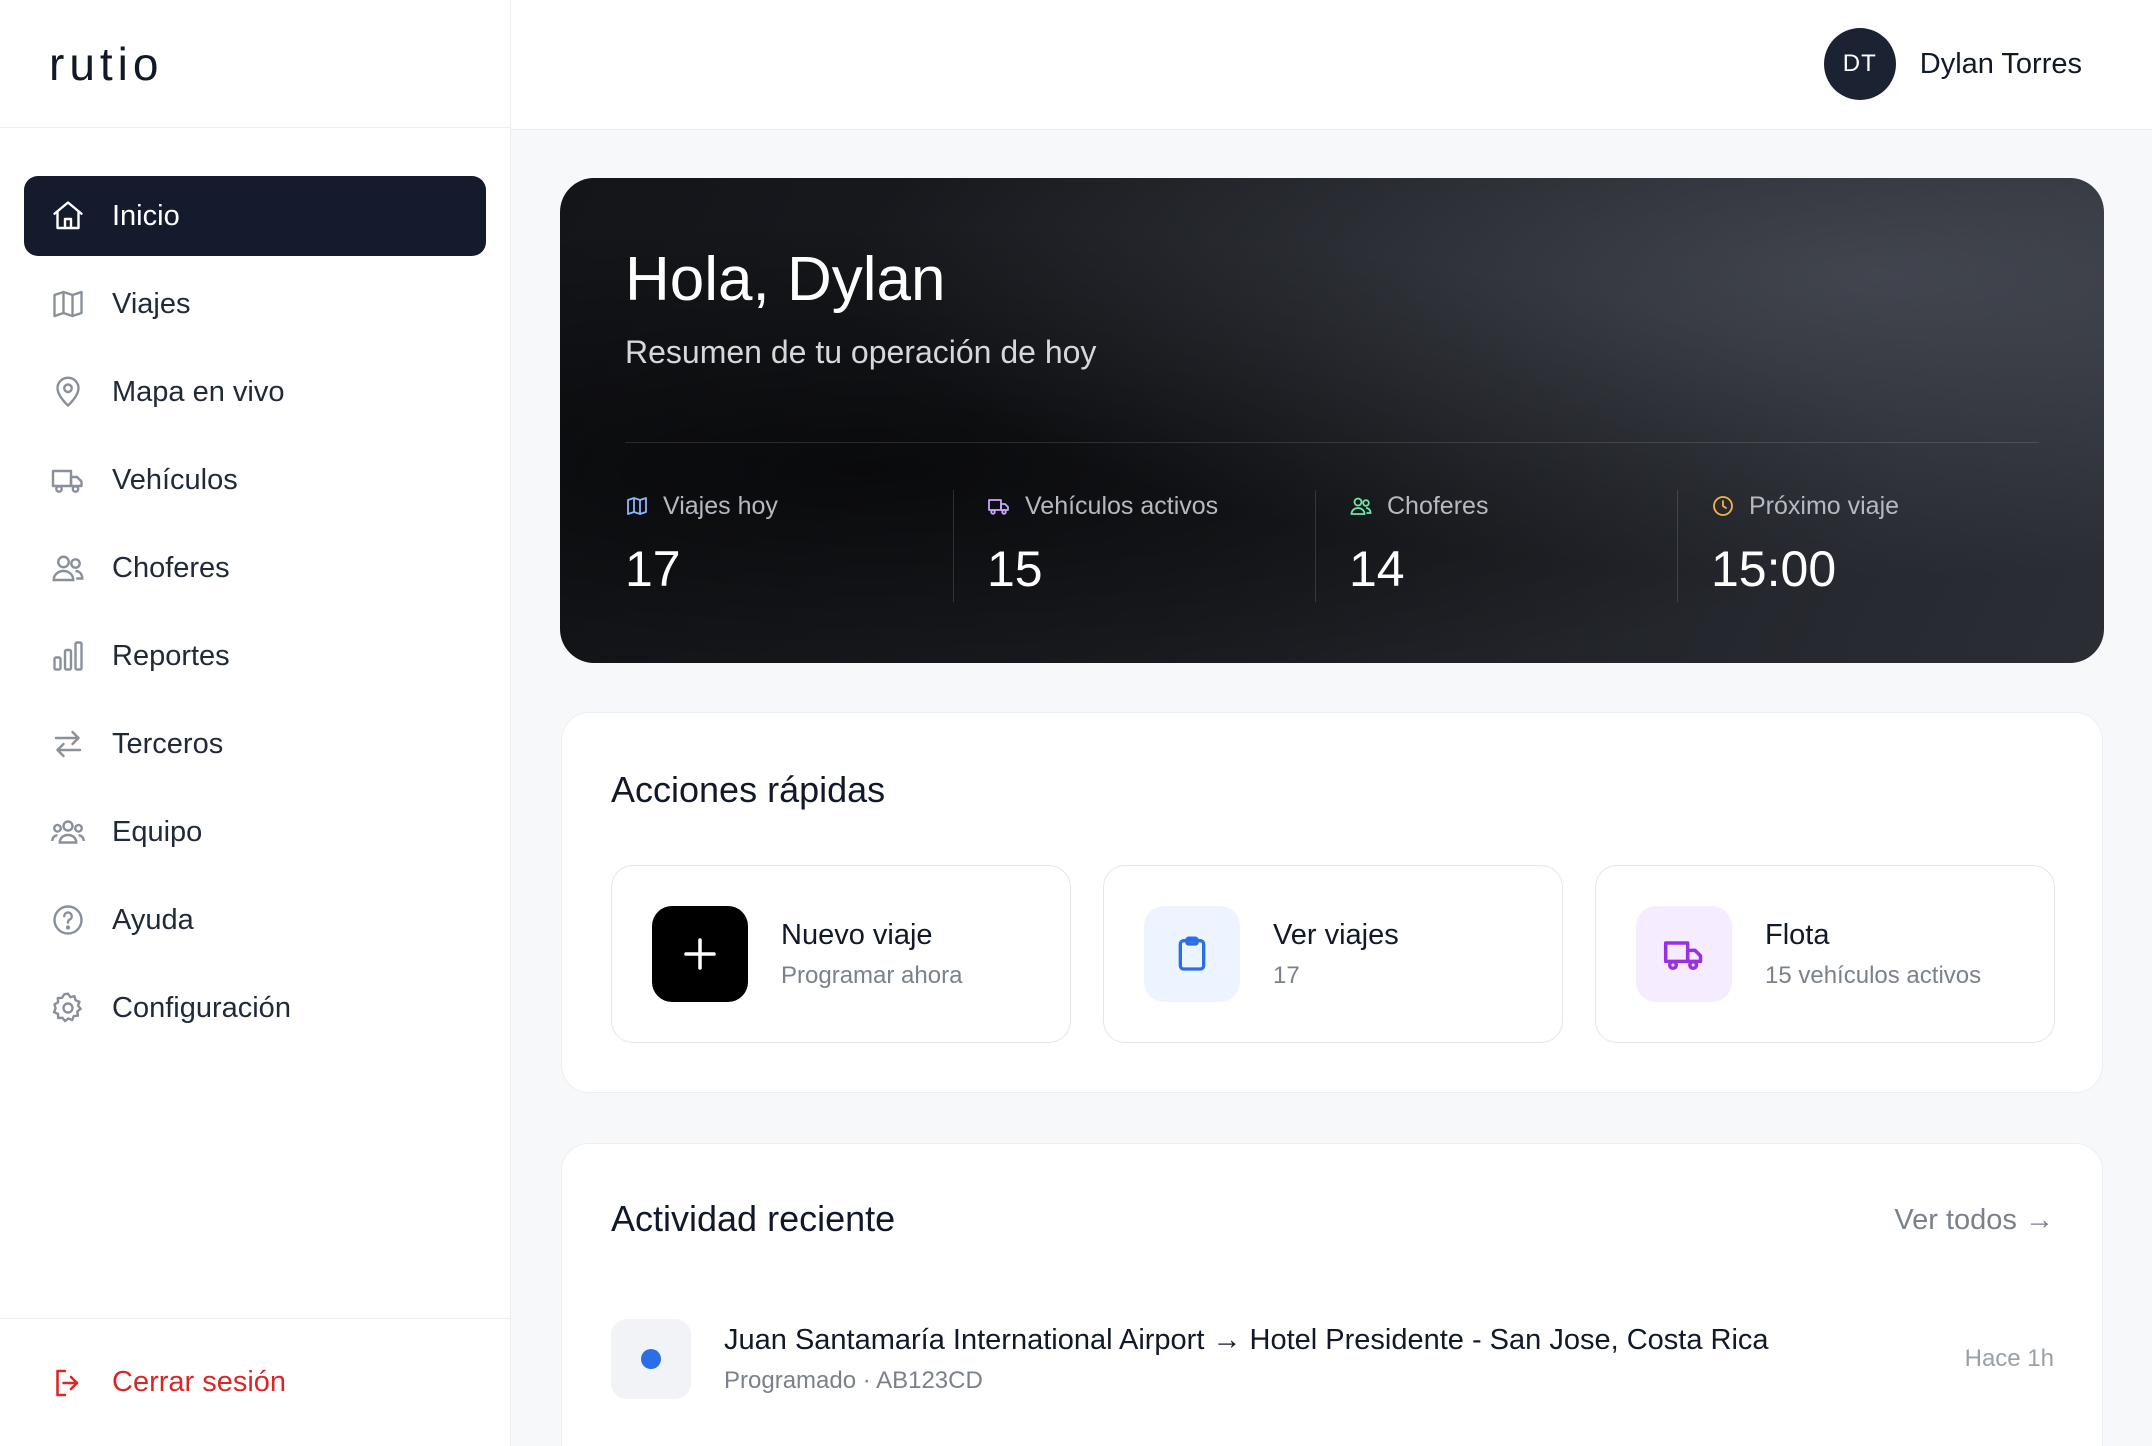 The height and width of the screenshot is (1446, 2152). Describe the element at coordinates (255, 568) in the screenshot. I see `sidebar-item-choferes: Choferes` at that location.